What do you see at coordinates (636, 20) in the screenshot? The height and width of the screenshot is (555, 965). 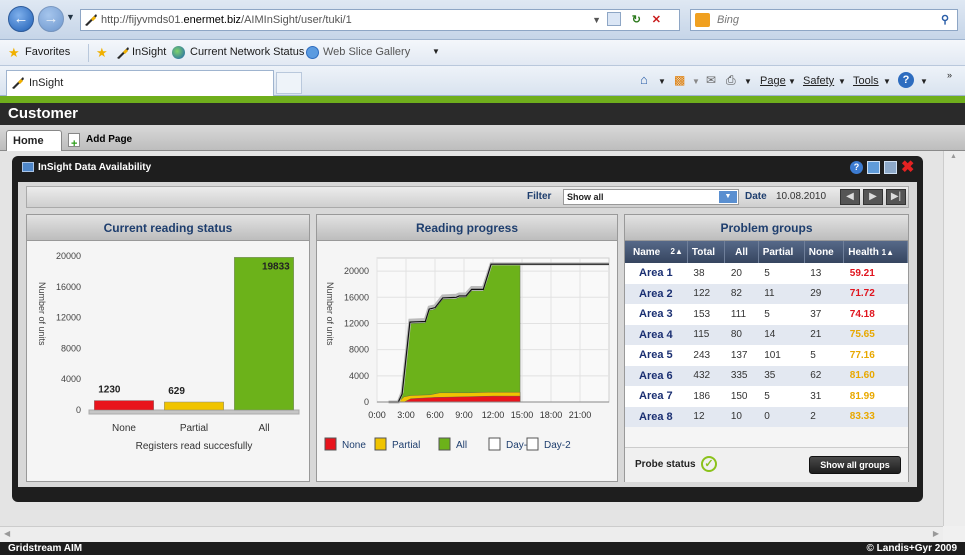 I see `refresh-icon: ↻` at bounding box center [636, 20].